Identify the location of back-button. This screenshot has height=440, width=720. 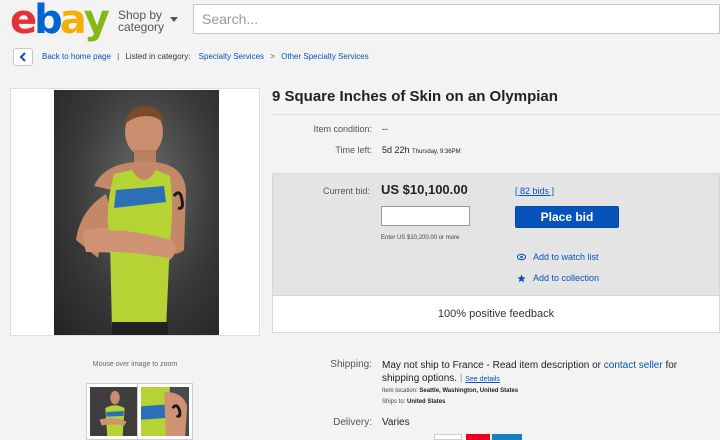
(23, 57).